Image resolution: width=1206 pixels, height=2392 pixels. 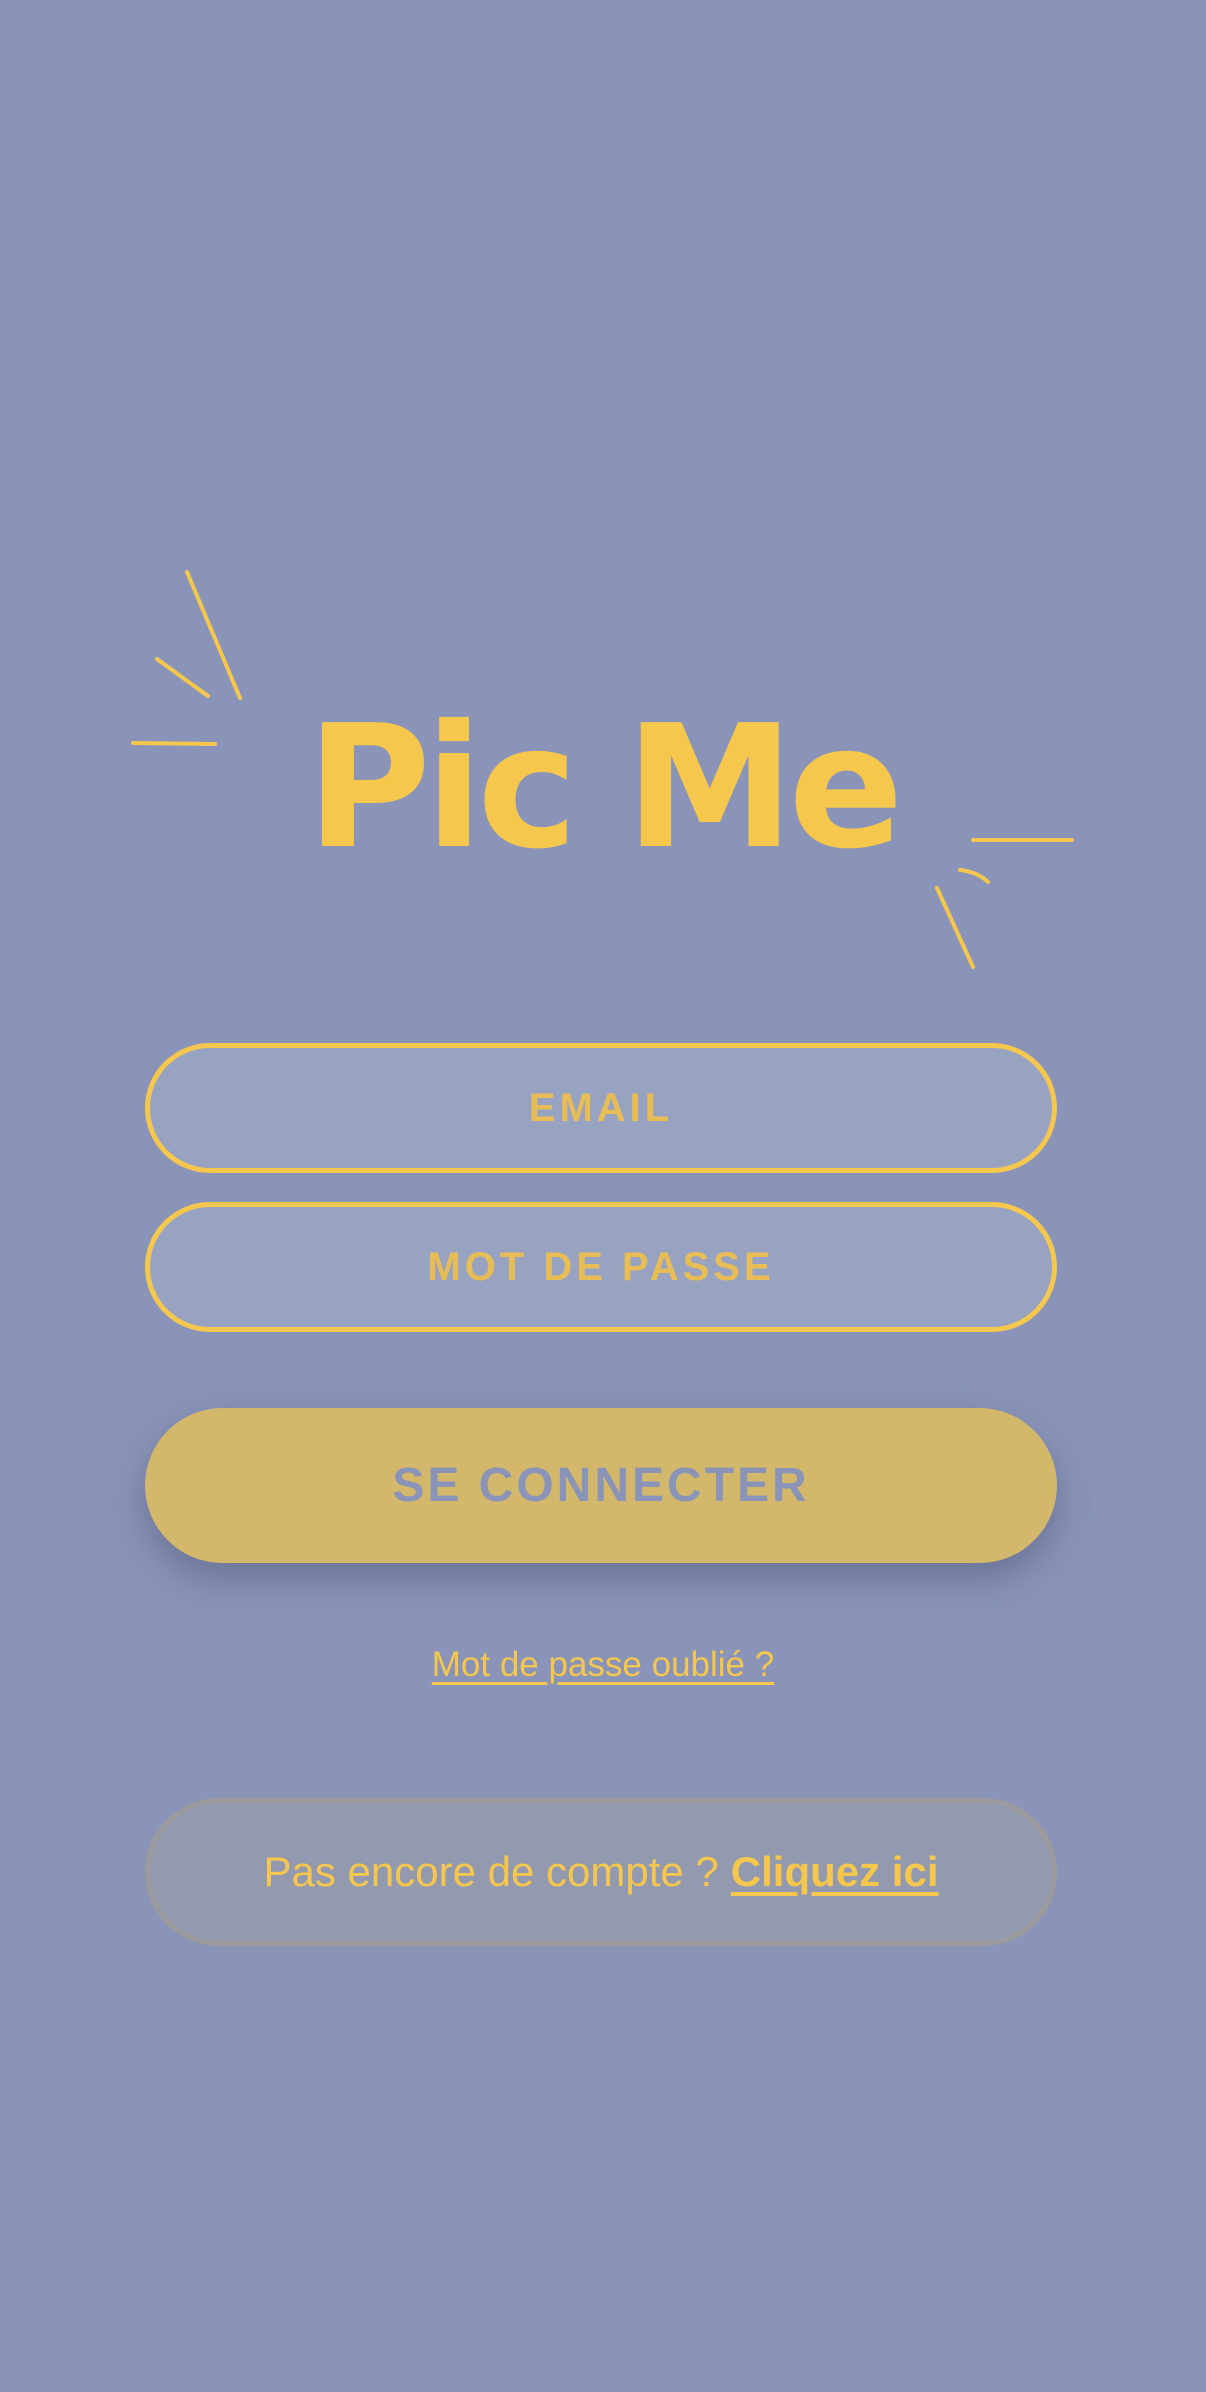 What do you see at coordinates (601, 1108) in the screenshot?
I see `email-field` at bounding box center [601, 1108].